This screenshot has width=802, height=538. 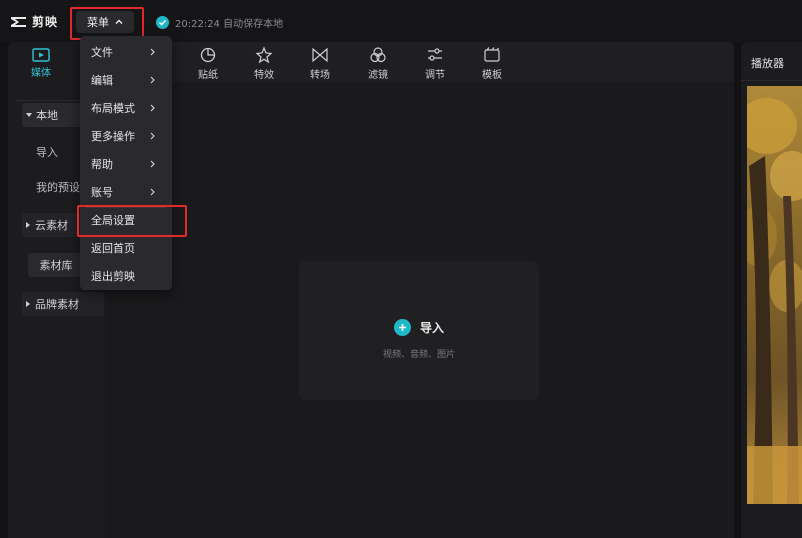 What do you see at coordinates (208, 55) in the screenshot?
I see `sticker-icon` at bounding box center [208, 55].